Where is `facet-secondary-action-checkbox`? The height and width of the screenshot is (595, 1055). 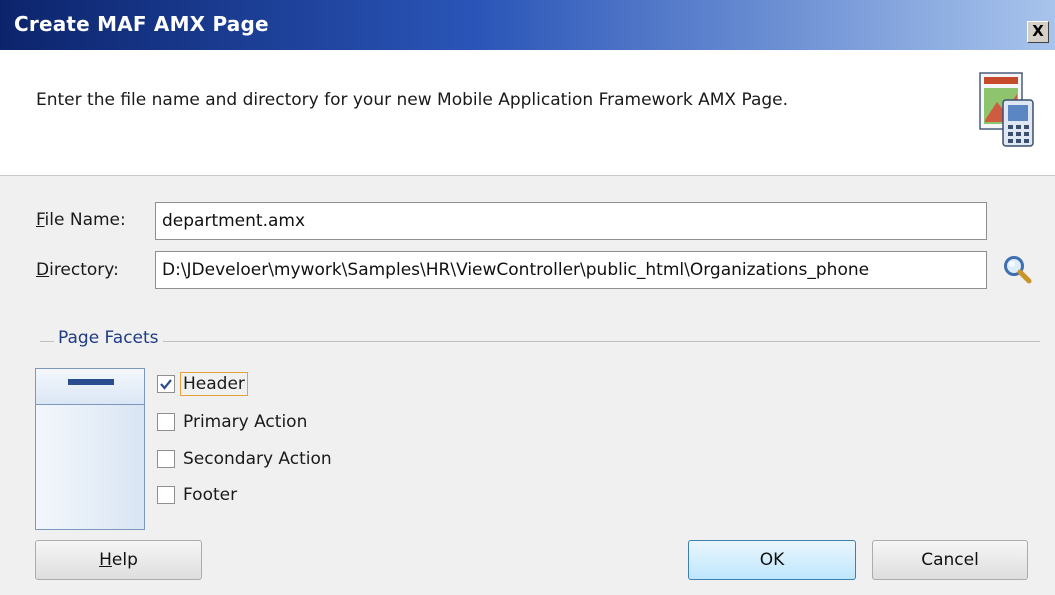 facet-secondary-action-checkbox is located at coordinates (166, 459).